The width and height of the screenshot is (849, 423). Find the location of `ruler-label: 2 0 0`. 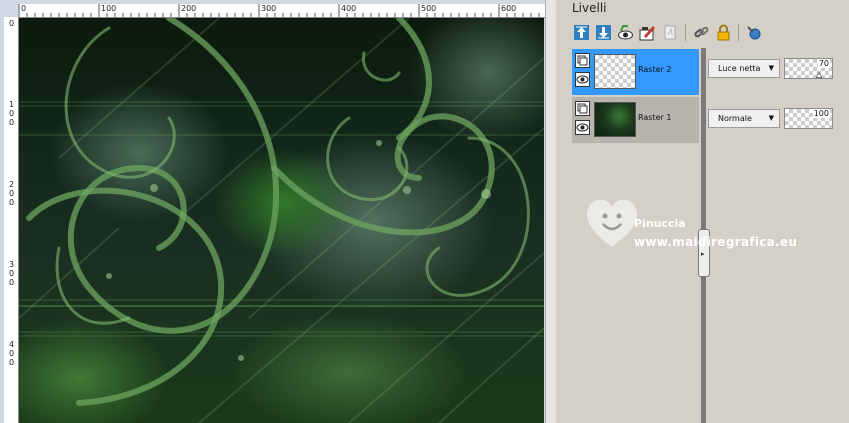

ruler-label: 2 0 0 is located at coordinates (11, 193).